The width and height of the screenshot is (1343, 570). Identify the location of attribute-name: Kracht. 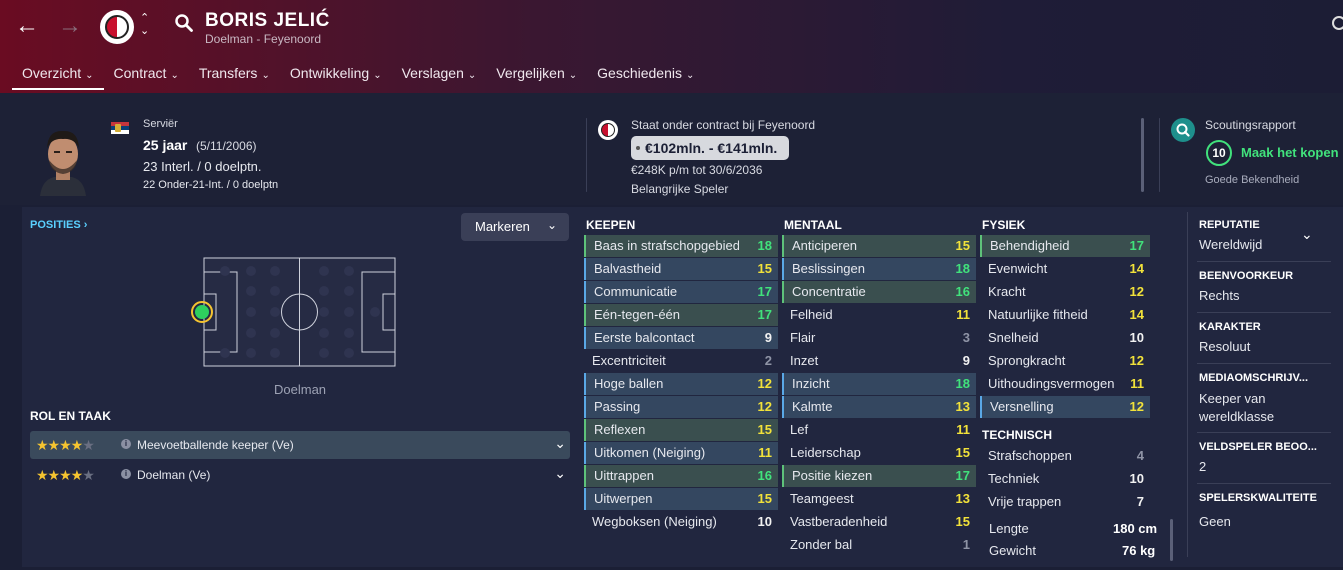
(1007, 291).